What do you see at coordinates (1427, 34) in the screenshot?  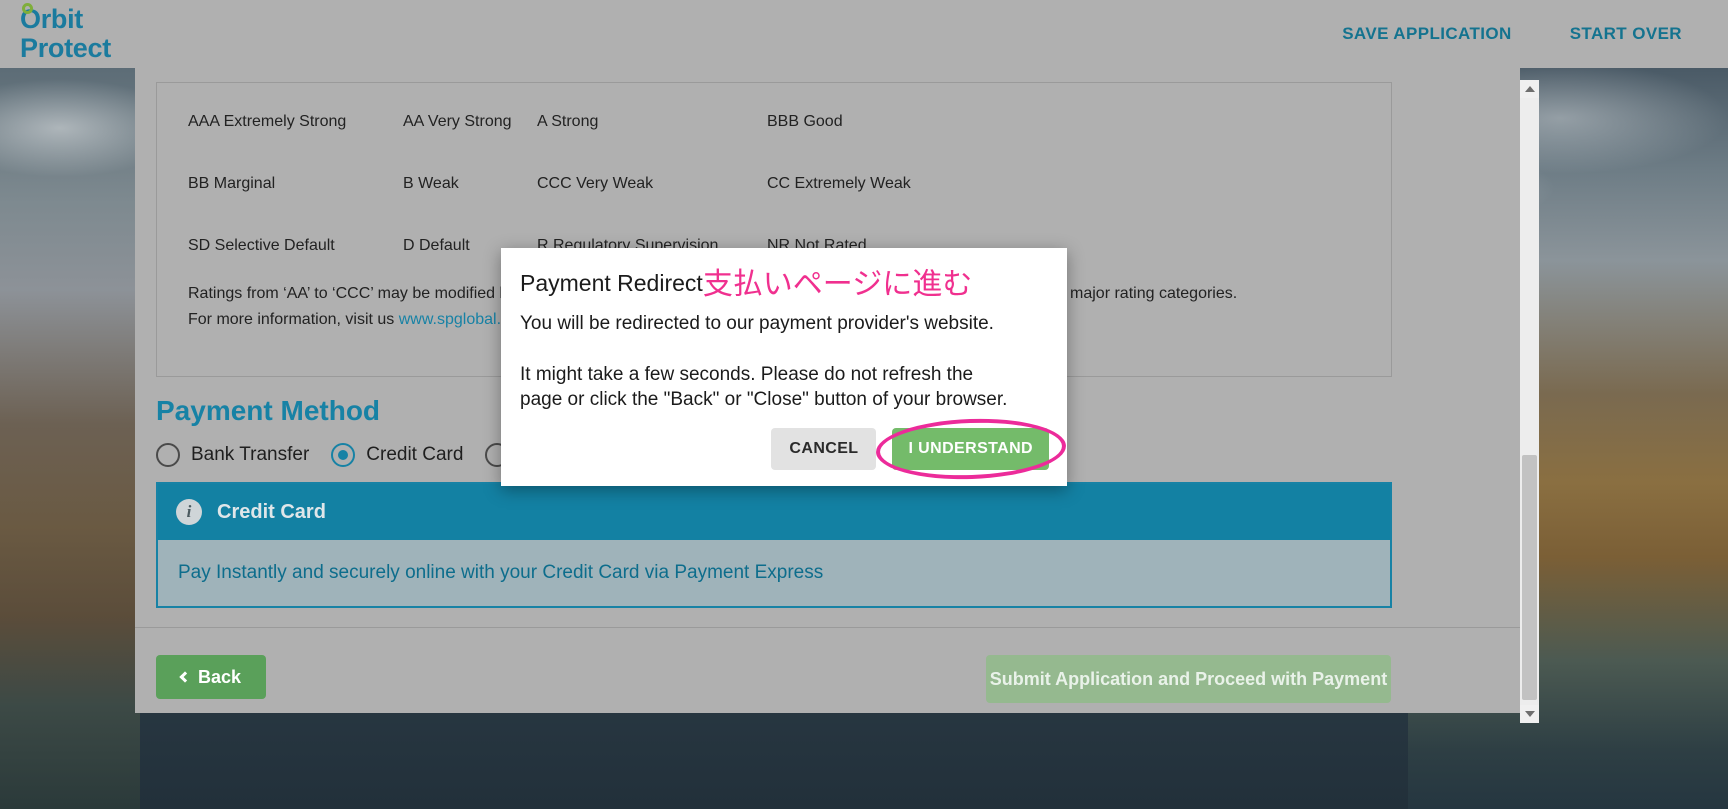 I see `save-application-link: SAVE APPLICATION` at bounding box center [1427, 34].